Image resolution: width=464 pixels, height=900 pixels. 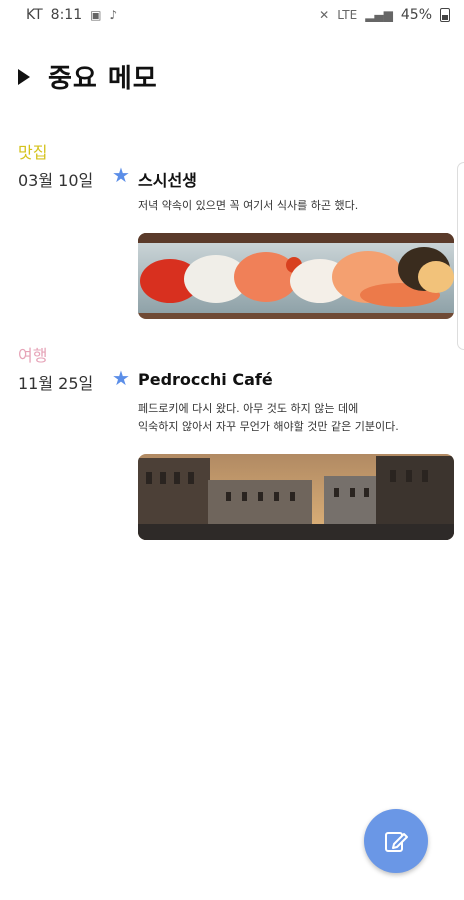 What do you see at coordinates (268, 426) in the screenshot?
I see `memo-body-line: 익숙하지 않아서 자꾸 무언가 해야할 것만 같은 기분이다.` at bounding box center [268, 426].